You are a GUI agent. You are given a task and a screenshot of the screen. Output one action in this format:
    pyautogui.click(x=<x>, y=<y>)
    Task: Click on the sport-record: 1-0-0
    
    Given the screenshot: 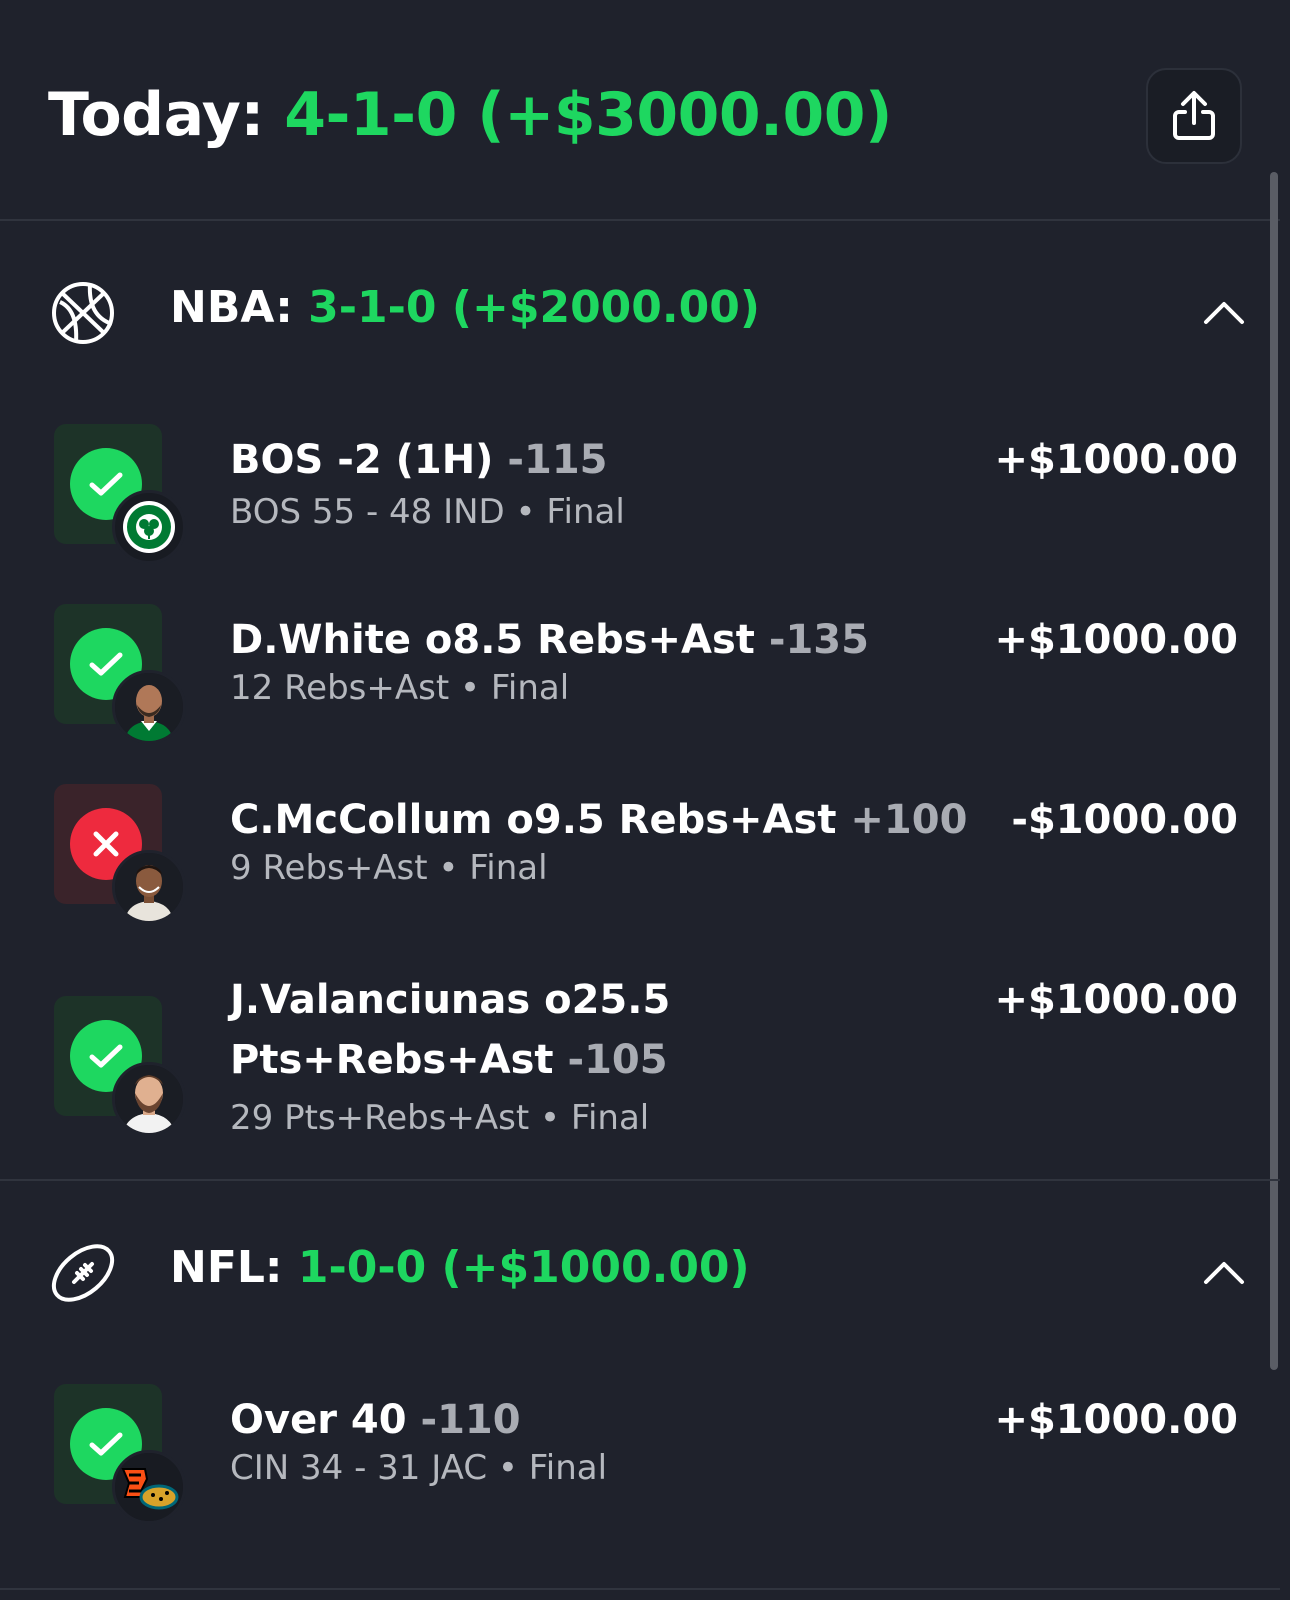 What is the action you would take?
    pyautogui.click(x=362, y=1267)
    